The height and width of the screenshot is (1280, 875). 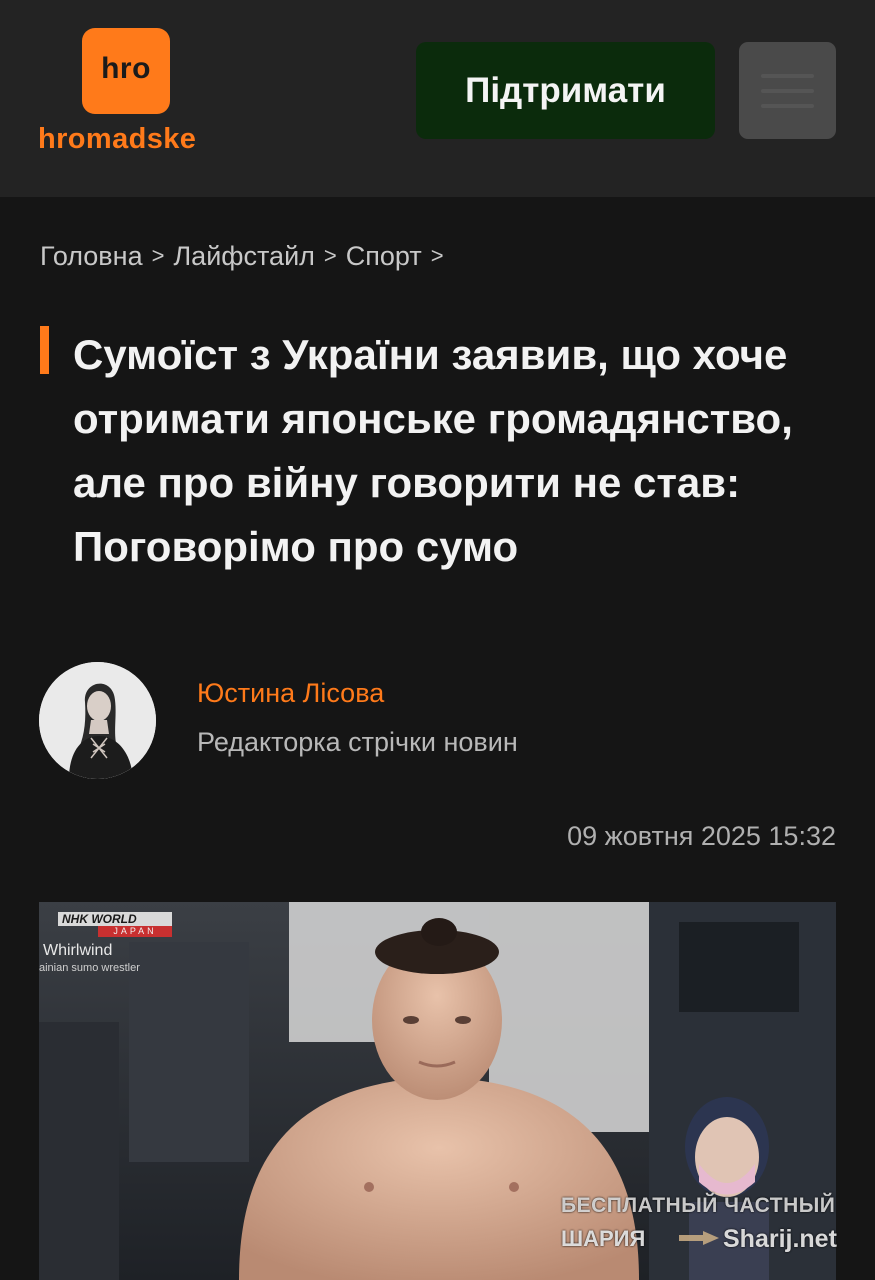 What do you see at coordinates (787, 90) in the screenshot?
I see `menu-button` at bounding box center [787, 90].